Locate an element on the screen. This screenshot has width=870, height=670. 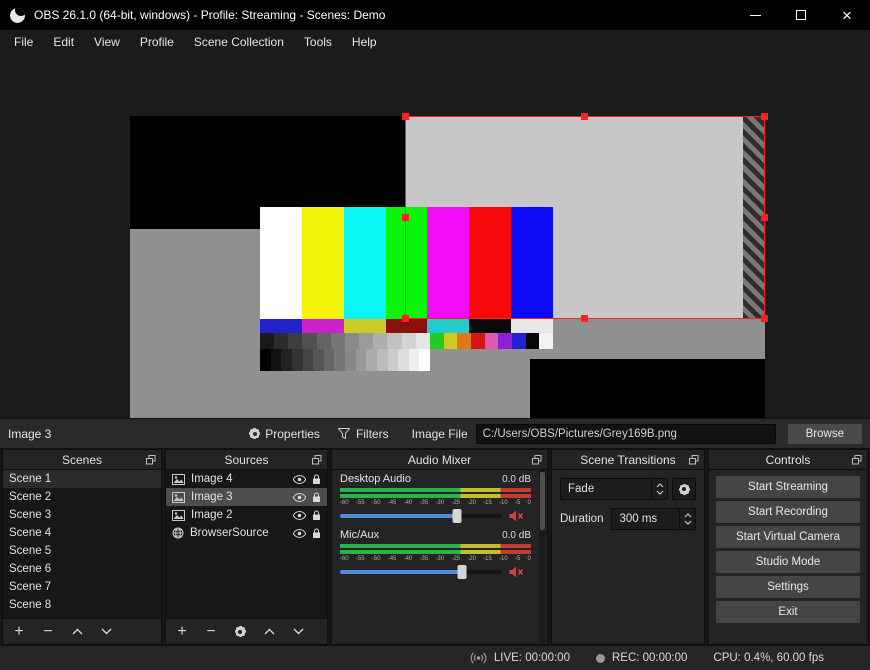
mixer-channel-name: Mic/Aux is located at coordinates (360, 535).